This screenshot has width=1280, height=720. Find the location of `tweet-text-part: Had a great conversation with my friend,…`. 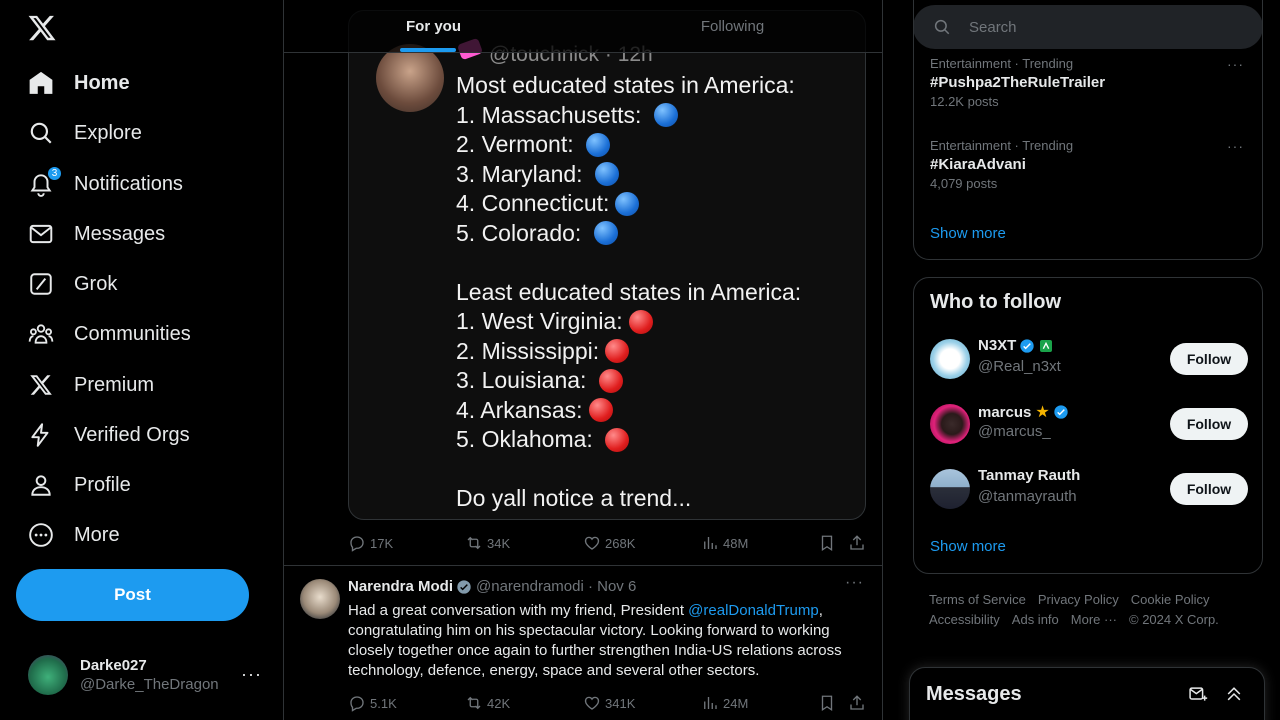

tweet-text-part: Had a great conversation with my friend,… is located at coordinates (518, 610).